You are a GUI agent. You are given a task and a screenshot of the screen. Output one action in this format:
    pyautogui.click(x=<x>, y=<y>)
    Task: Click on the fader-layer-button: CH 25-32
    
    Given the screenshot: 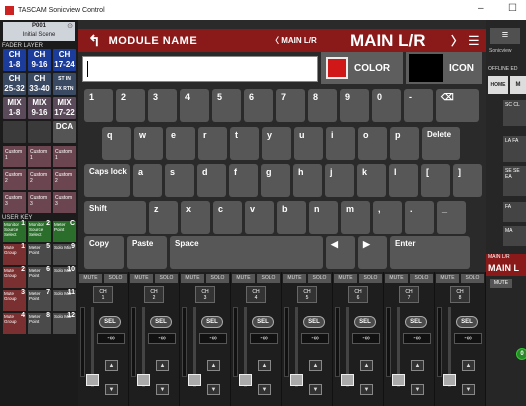 What is the action you would take?
    pyautogui.click(x=14, y=84)
    